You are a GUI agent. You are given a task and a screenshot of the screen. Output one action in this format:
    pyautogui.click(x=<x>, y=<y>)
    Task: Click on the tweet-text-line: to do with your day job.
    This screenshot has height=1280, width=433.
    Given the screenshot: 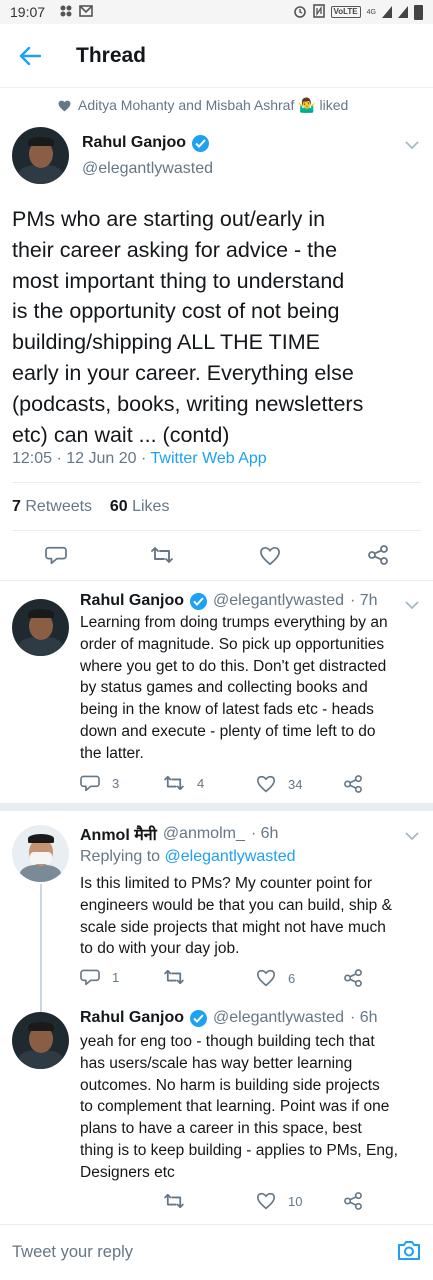 What is the action you would take?
    pyautogui.click(x=160, y=949)
    